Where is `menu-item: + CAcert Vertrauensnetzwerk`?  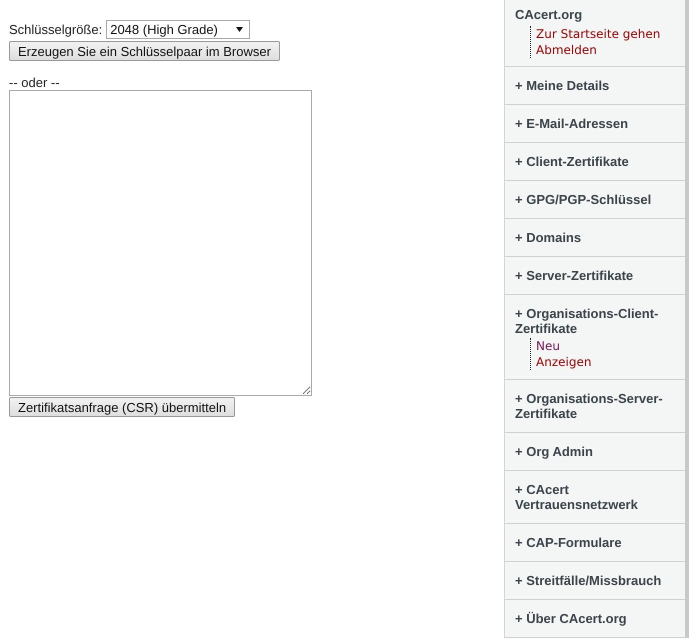
menu-item: + CAcert Vertrauensnetzwerk is located at coordinates (595, 497).